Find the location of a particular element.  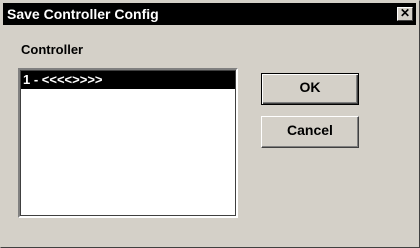

close-button: ✕ is located at coordinates (405, 14).